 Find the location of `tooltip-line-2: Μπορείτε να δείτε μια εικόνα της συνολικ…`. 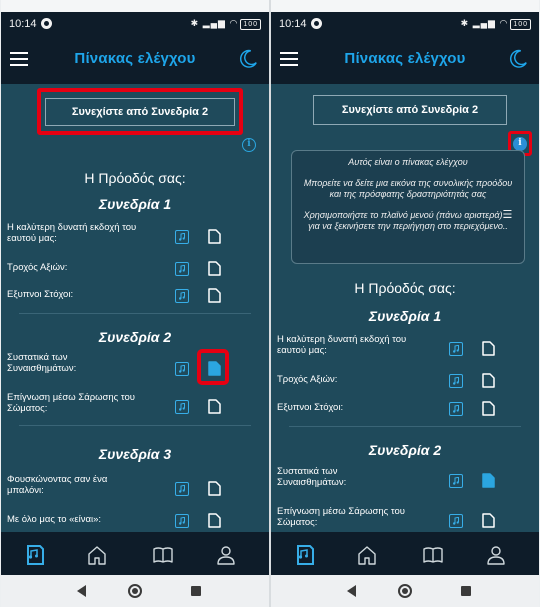

tooltip-line-2: Μπορείτε να δείτε μια εικόνα της συνολικ… is located at coordinates (408, 188).